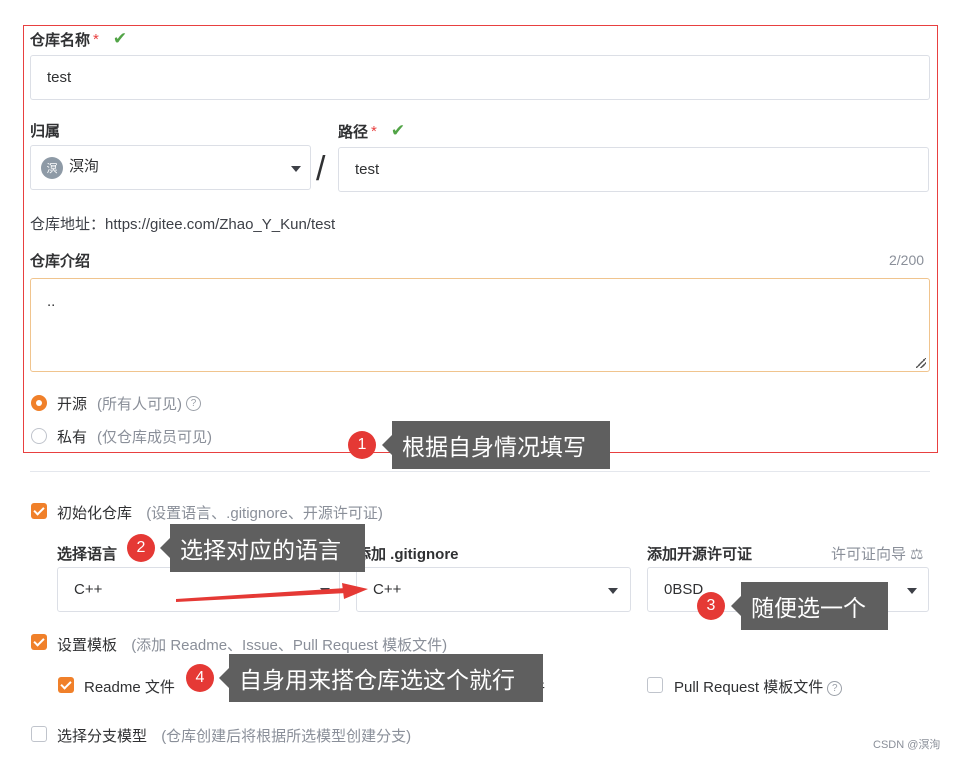 The height and width of the screenshot is (758, 955). I want to click on template-row: 设置模板 (添加 Readme、Issue、Pull Request 模板文件), so click(252, 644).